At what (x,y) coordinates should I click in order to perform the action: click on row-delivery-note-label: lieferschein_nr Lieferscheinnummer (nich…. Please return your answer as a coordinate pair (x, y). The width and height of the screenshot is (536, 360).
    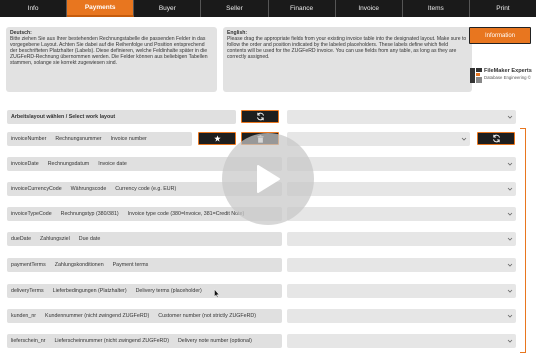
    Looking at the image, I should click on (144, 341).